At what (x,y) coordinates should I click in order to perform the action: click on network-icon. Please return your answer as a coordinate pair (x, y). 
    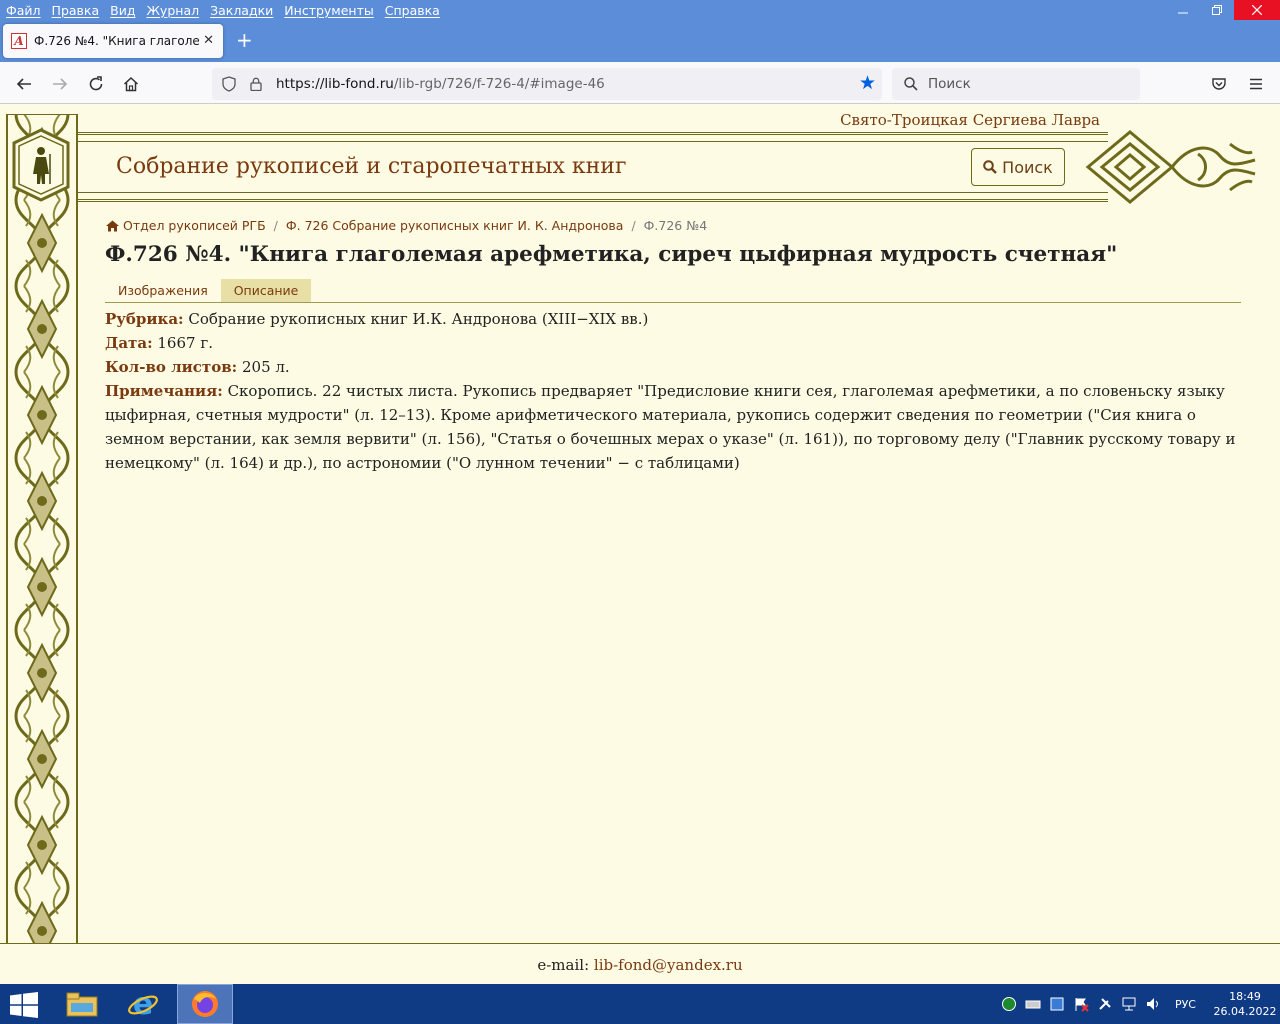
    Looking at the image, I should click on (1129, 1004).